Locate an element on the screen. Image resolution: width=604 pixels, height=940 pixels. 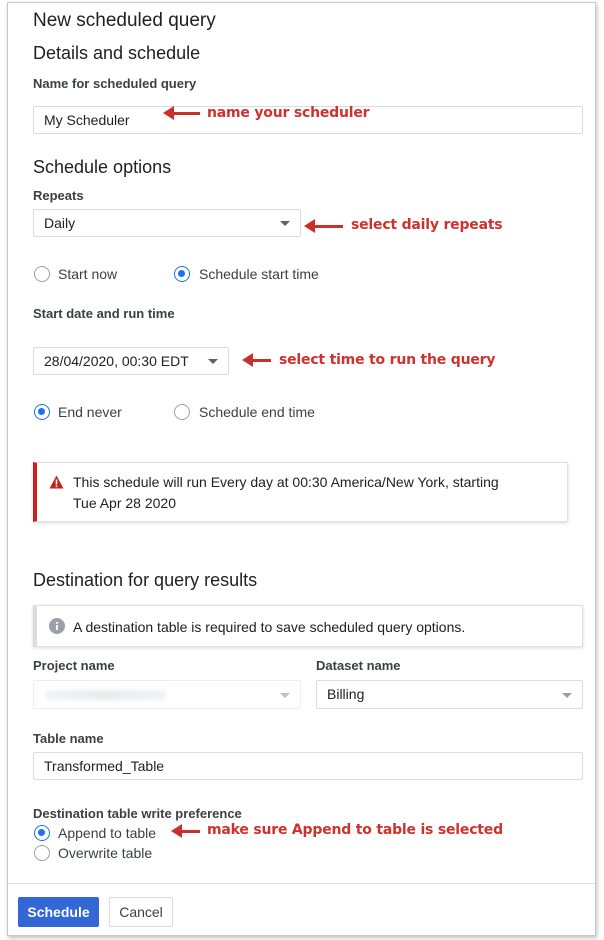
annotation-append: make sure Append to table is selected is located at coordinates (355, 830).